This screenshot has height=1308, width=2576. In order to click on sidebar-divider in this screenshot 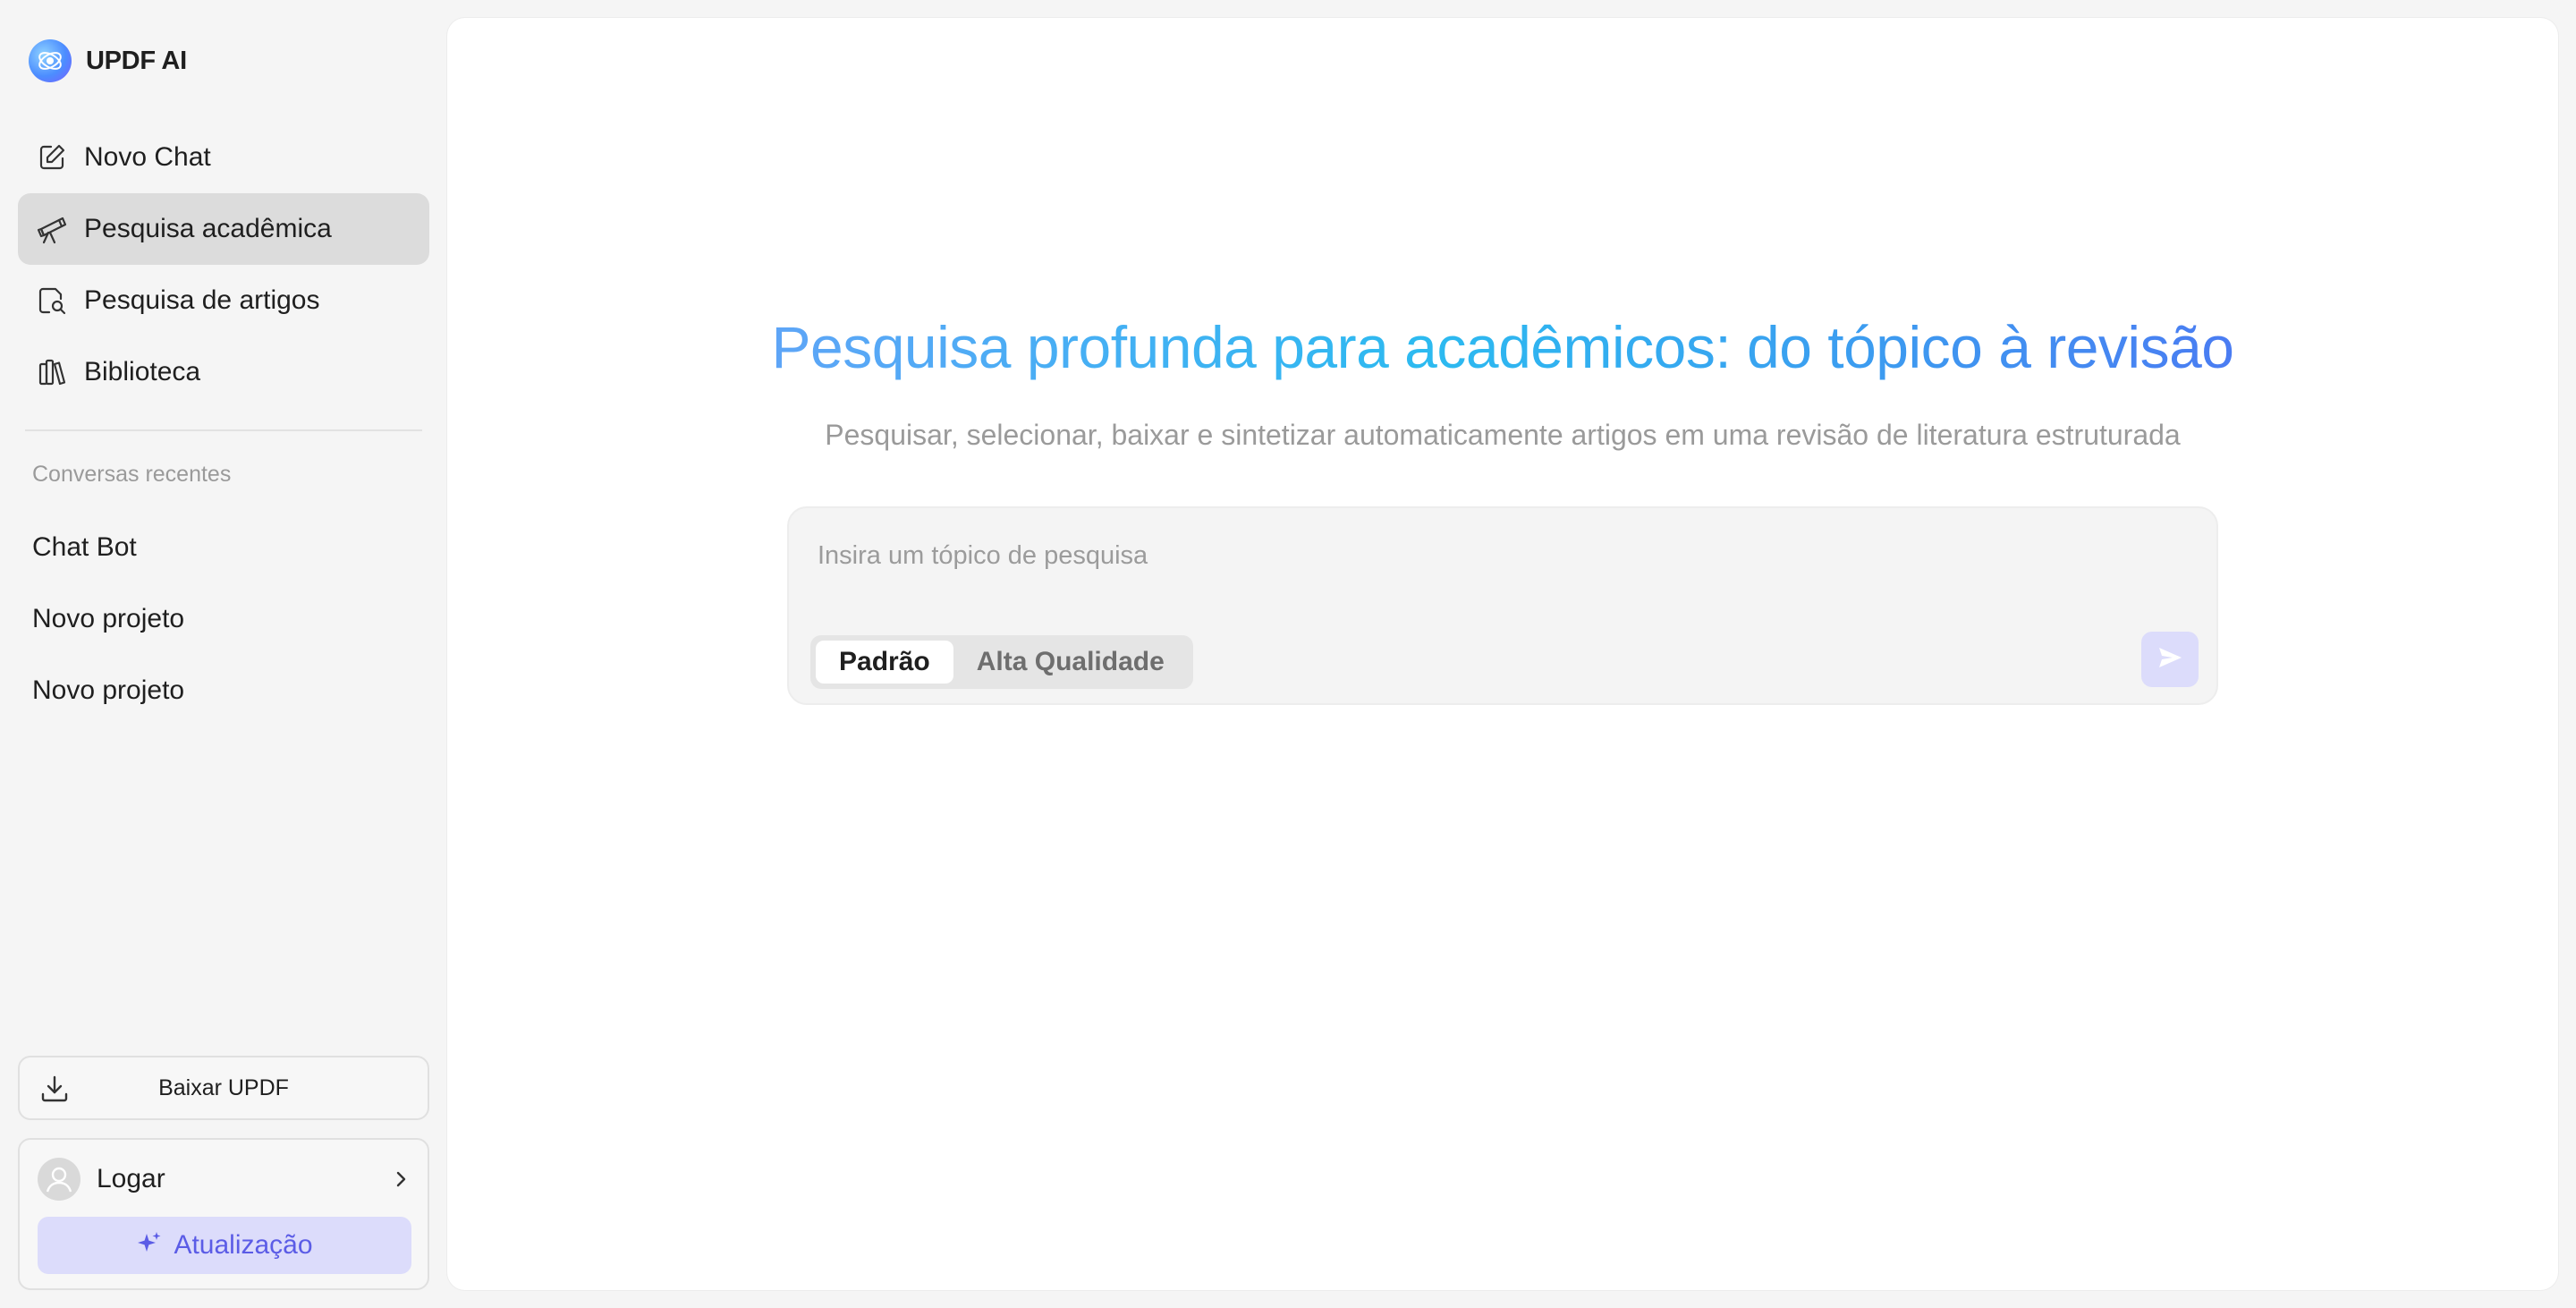, I will do `click(223, 430)`.